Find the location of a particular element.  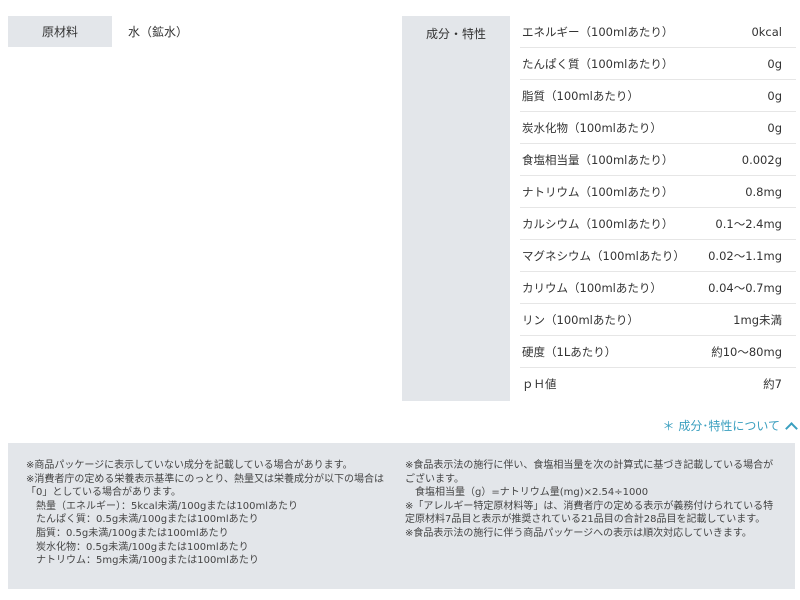

nutrition-row-calcium: カルシウム（100mlあたり） 0.1～2.4mg is located at coordinates (658, 224).